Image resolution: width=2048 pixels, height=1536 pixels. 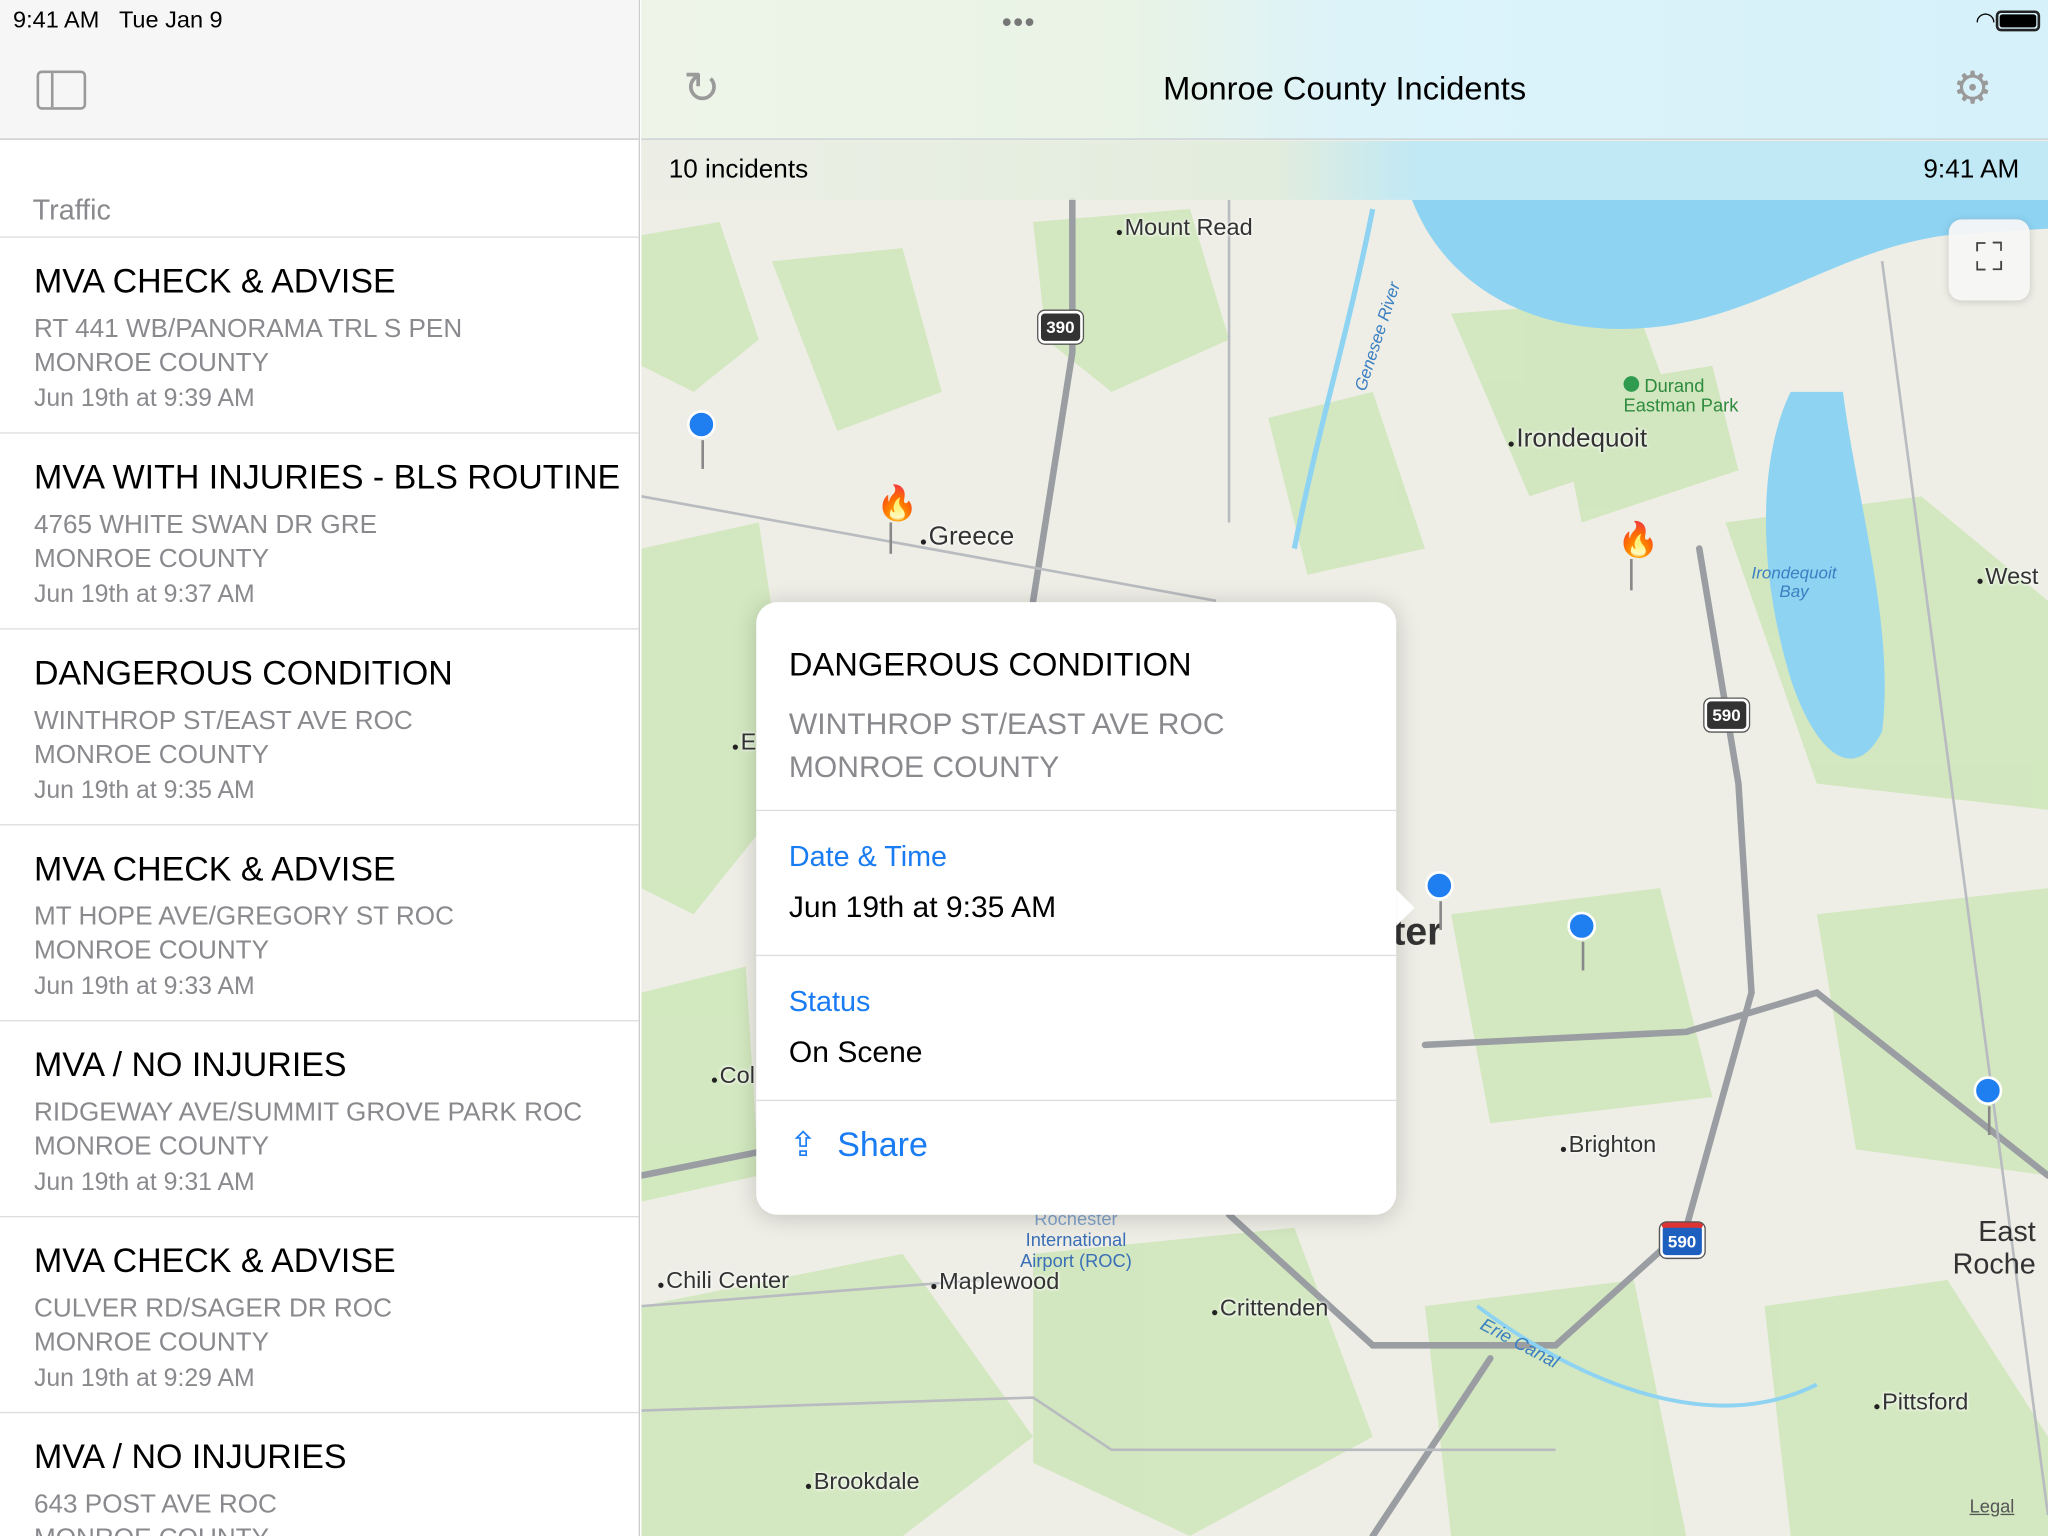 I want to click on battery-icon, so click(x=2018, y=21).